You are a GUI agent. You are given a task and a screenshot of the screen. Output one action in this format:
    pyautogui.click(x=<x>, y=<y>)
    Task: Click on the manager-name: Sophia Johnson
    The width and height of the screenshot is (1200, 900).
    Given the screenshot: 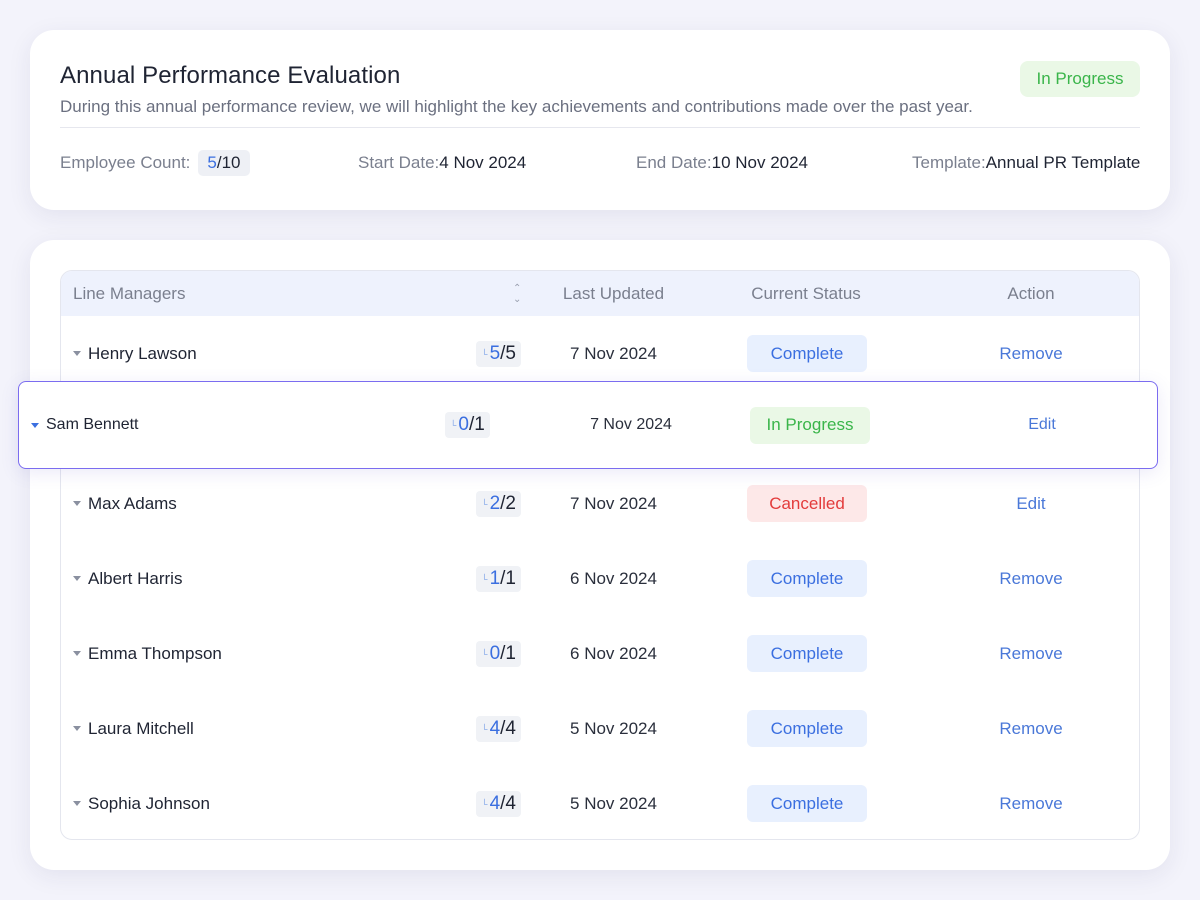 What is the action you would take?
    pyautogui.click(x=149, y=803)
    